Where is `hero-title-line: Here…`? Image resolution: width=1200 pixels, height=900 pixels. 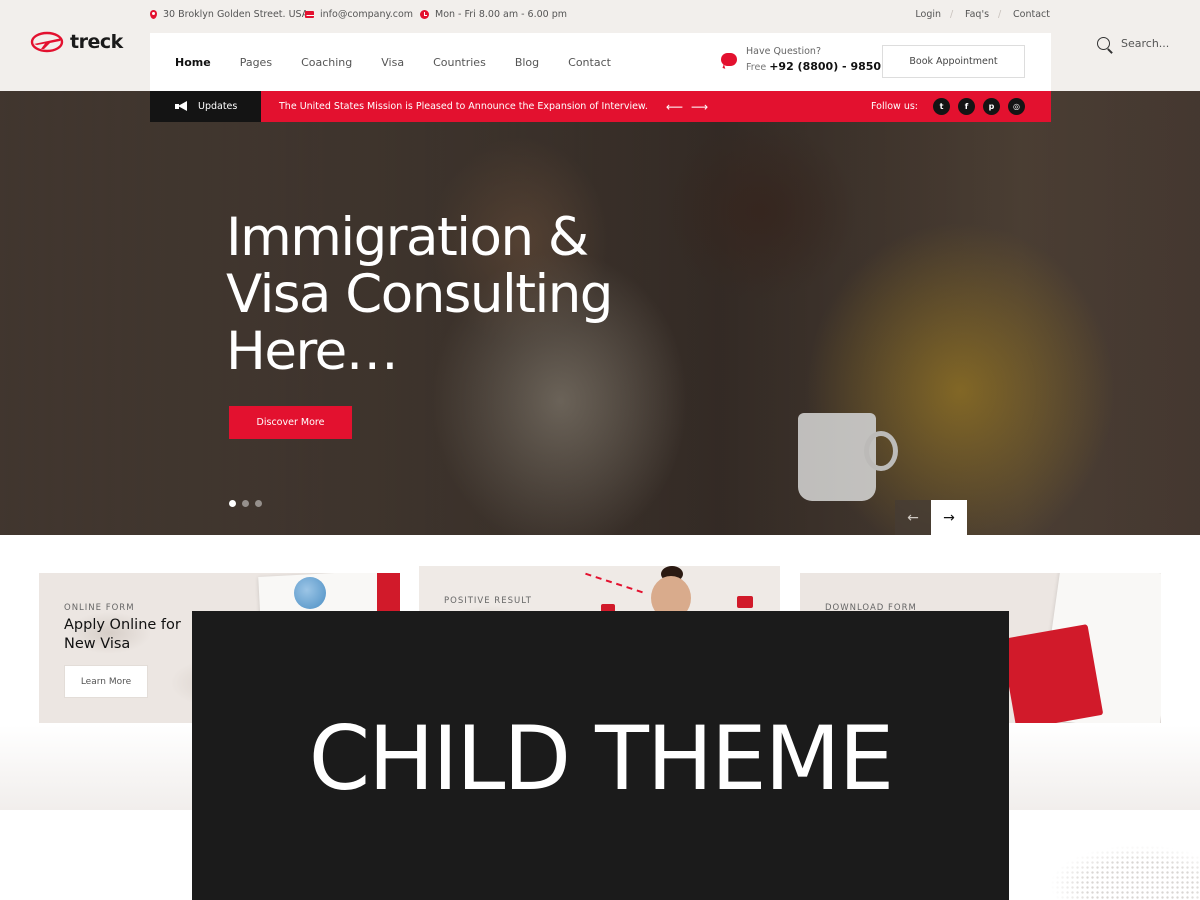
hero-title-line: Here… is located at coordinates (312, 351).